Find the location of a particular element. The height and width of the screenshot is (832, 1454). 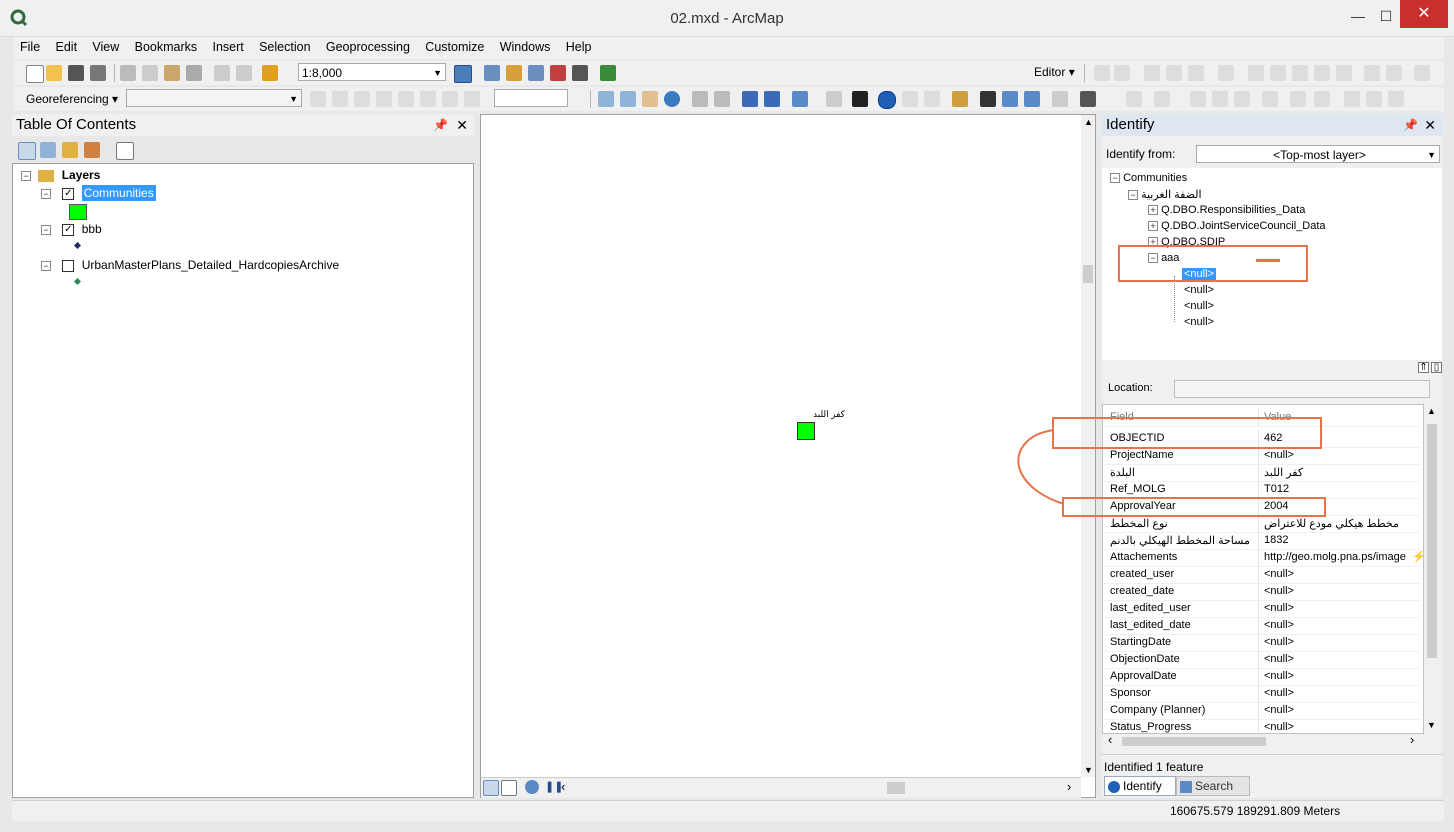

menu-selection: Selection is located at coordinates (284, 47).